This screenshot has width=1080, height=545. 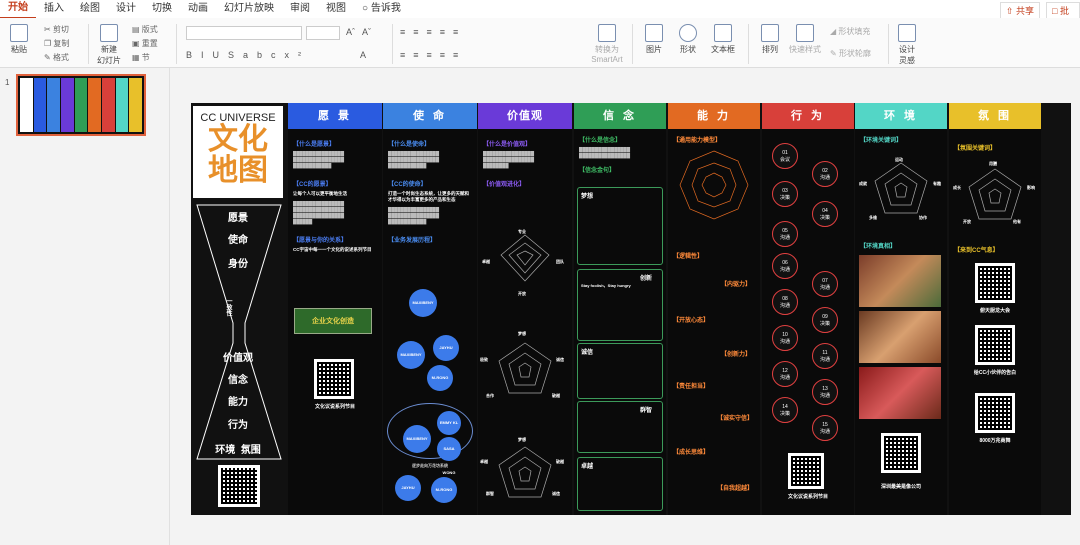 What do you see at coordinates (825, 174) in the screenshot?
I see `behavior-step: 02 沟通` at bounding box center [825, 174].